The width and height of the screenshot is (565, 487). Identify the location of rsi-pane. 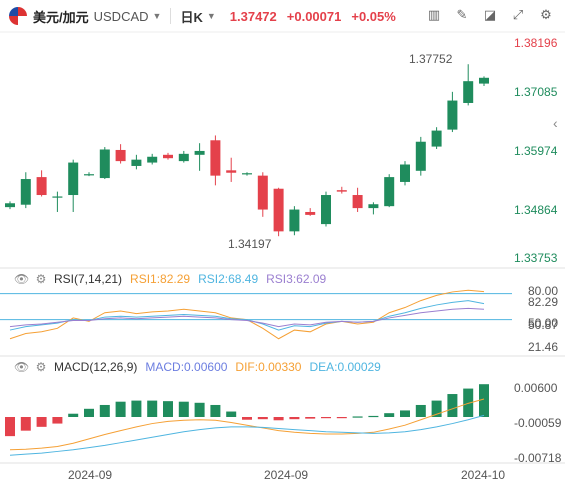
(256, 314).